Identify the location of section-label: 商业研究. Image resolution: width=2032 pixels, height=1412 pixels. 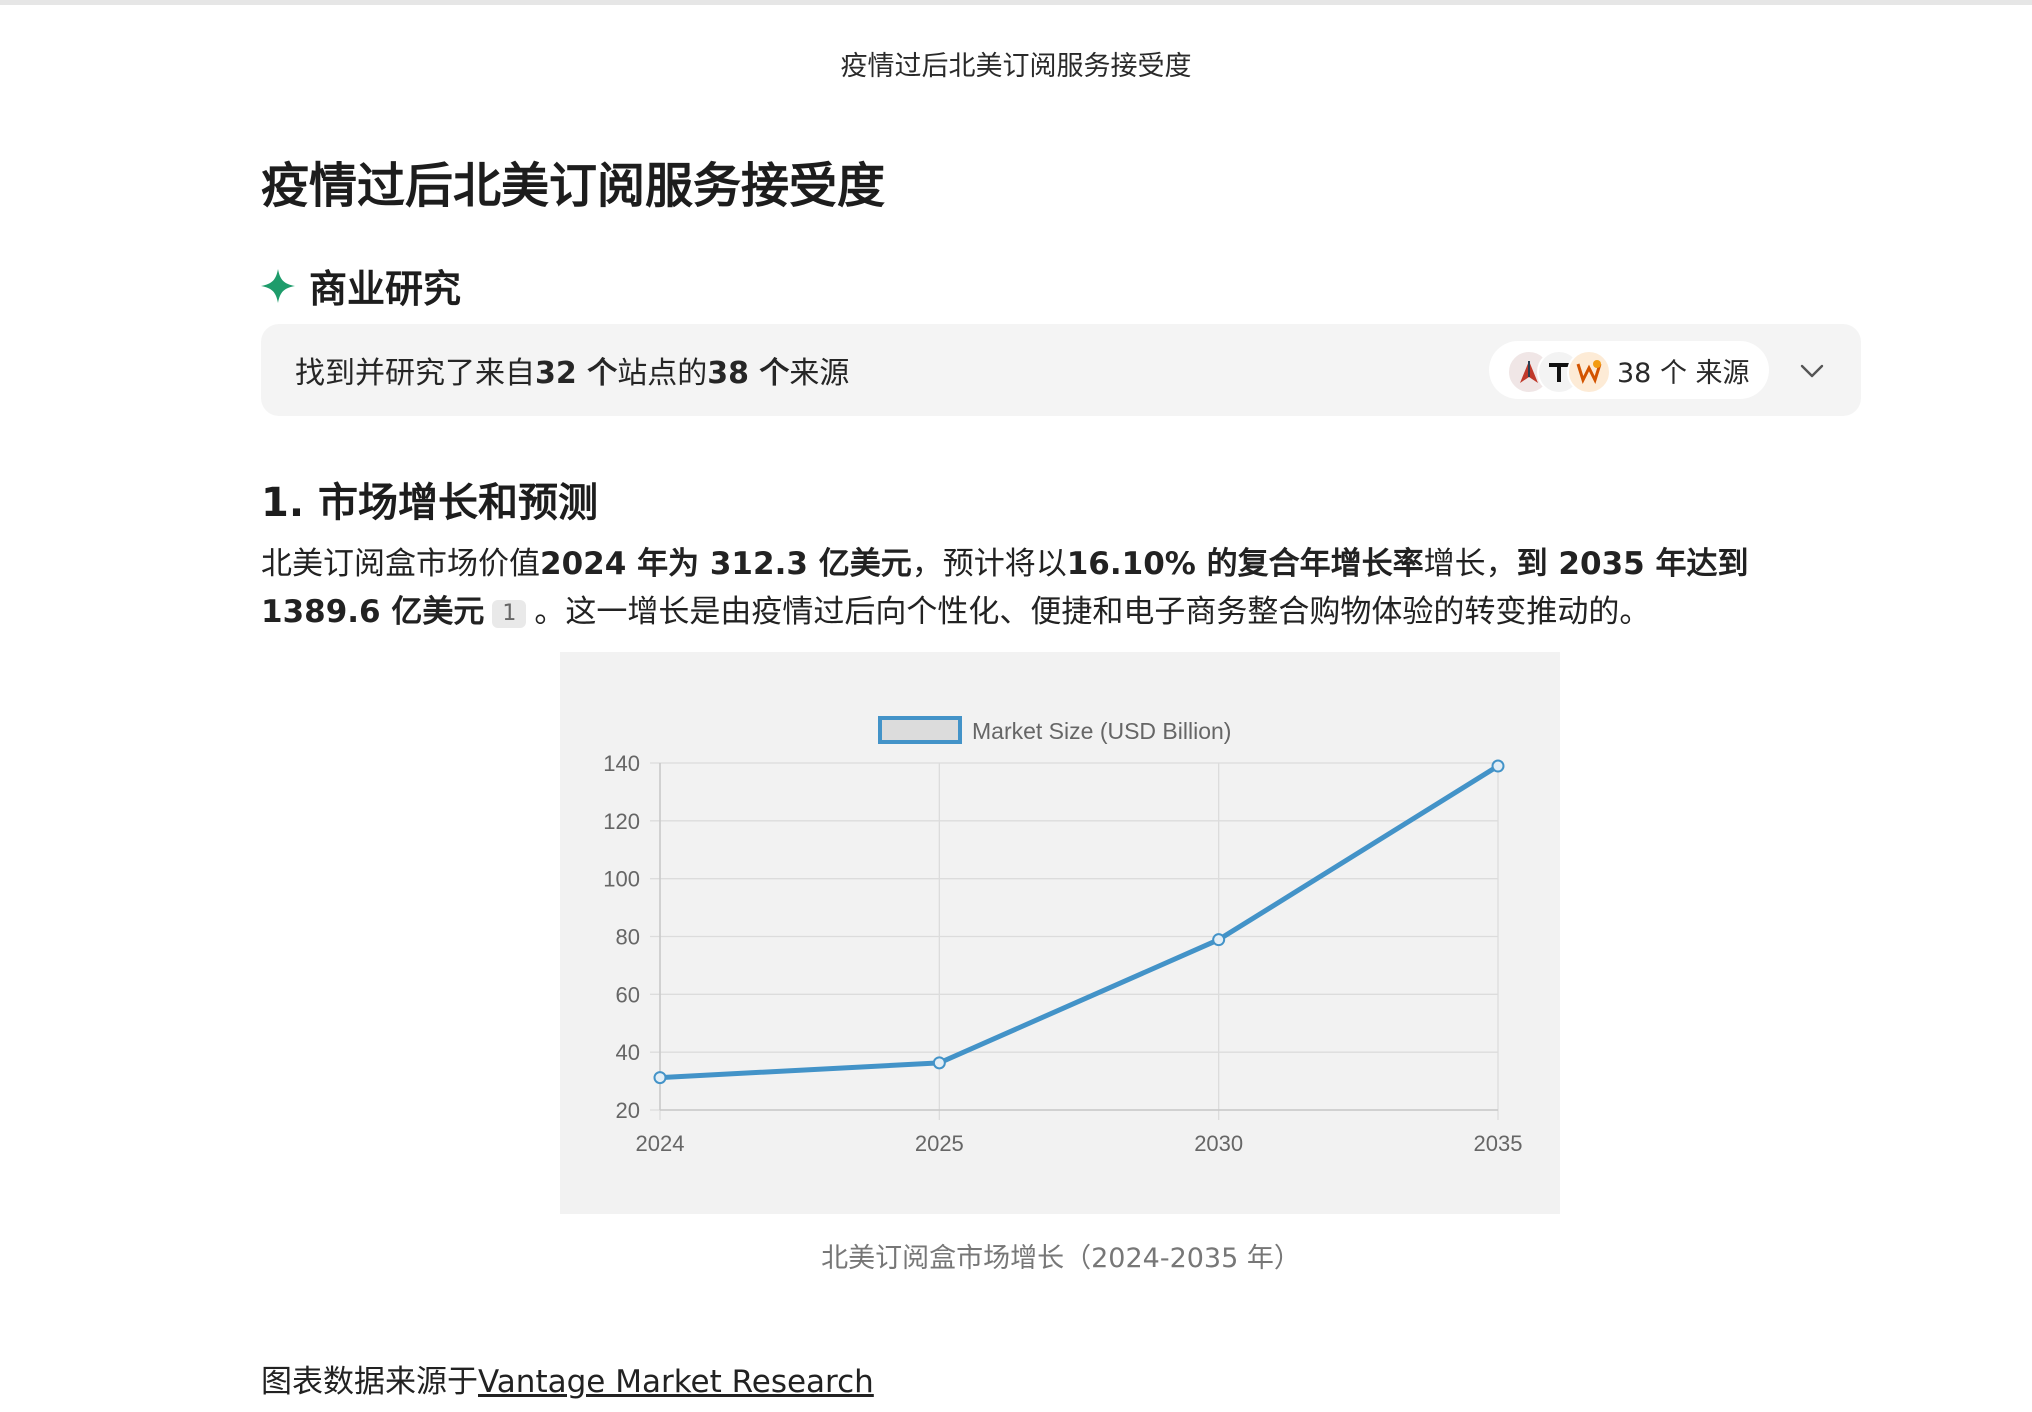
(361, 285).